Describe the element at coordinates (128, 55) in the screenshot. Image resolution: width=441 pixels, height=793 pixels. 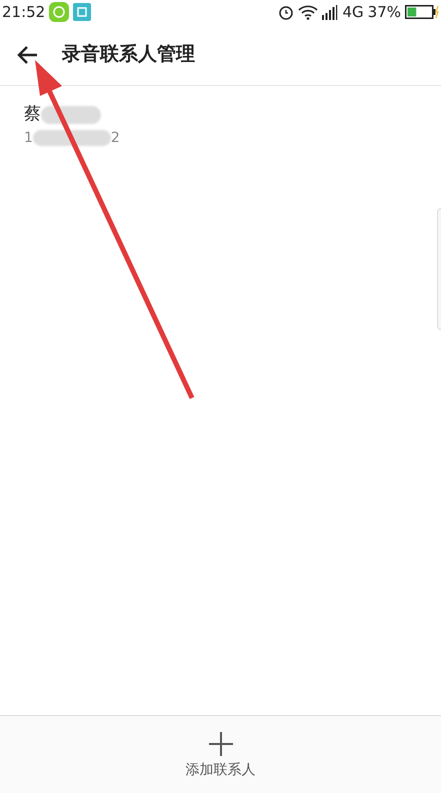
I see `page-title: 录音联系人管理` at that location.